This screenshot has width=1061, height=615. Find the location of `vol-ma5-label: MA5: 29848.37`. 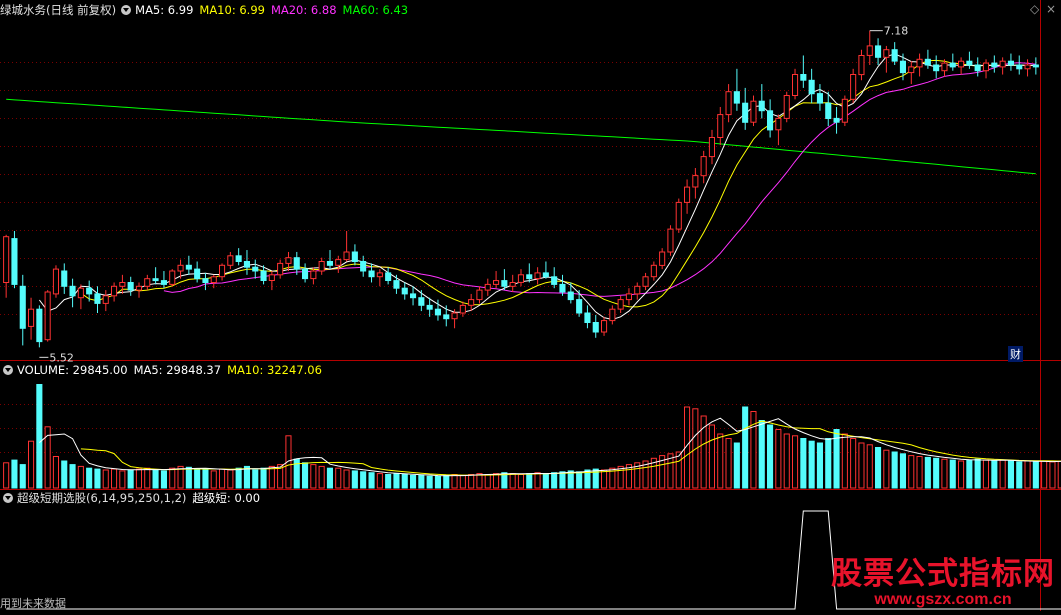

vol-ma5-label: MA5: 29848.37 is located at coordinates (177, 370).